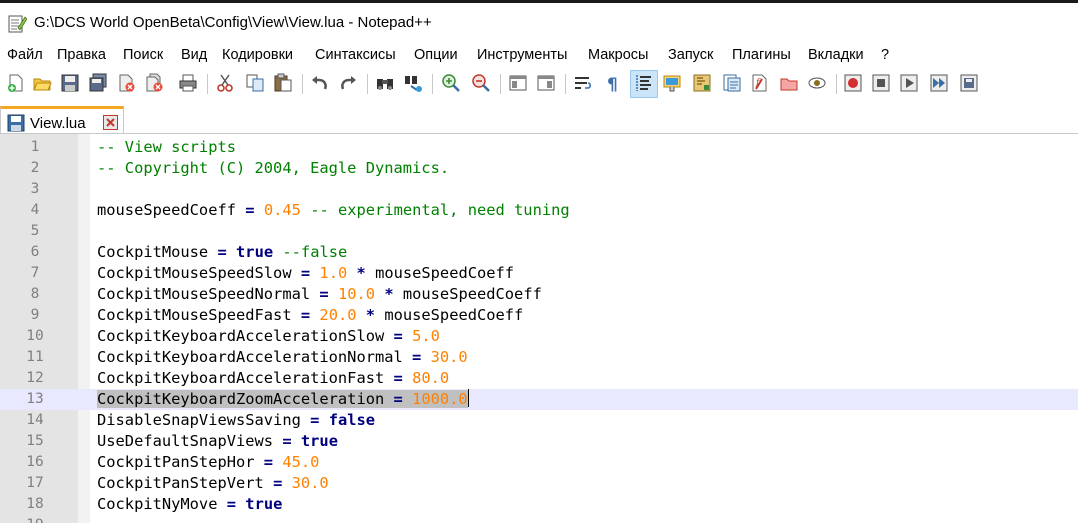 Image resolution: width=1078 pixels, height=523 pixels. What do you see at coordinates (413, 83) in the screenshot?
I see `replace-icon` at bounding box center [413, 83].